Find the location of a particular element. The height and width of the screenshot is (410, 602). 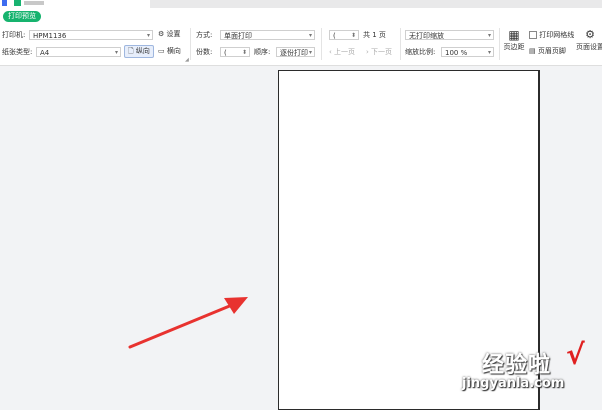

scale-mode-value: 无打印缩放 is located at coordinates (426, 36).